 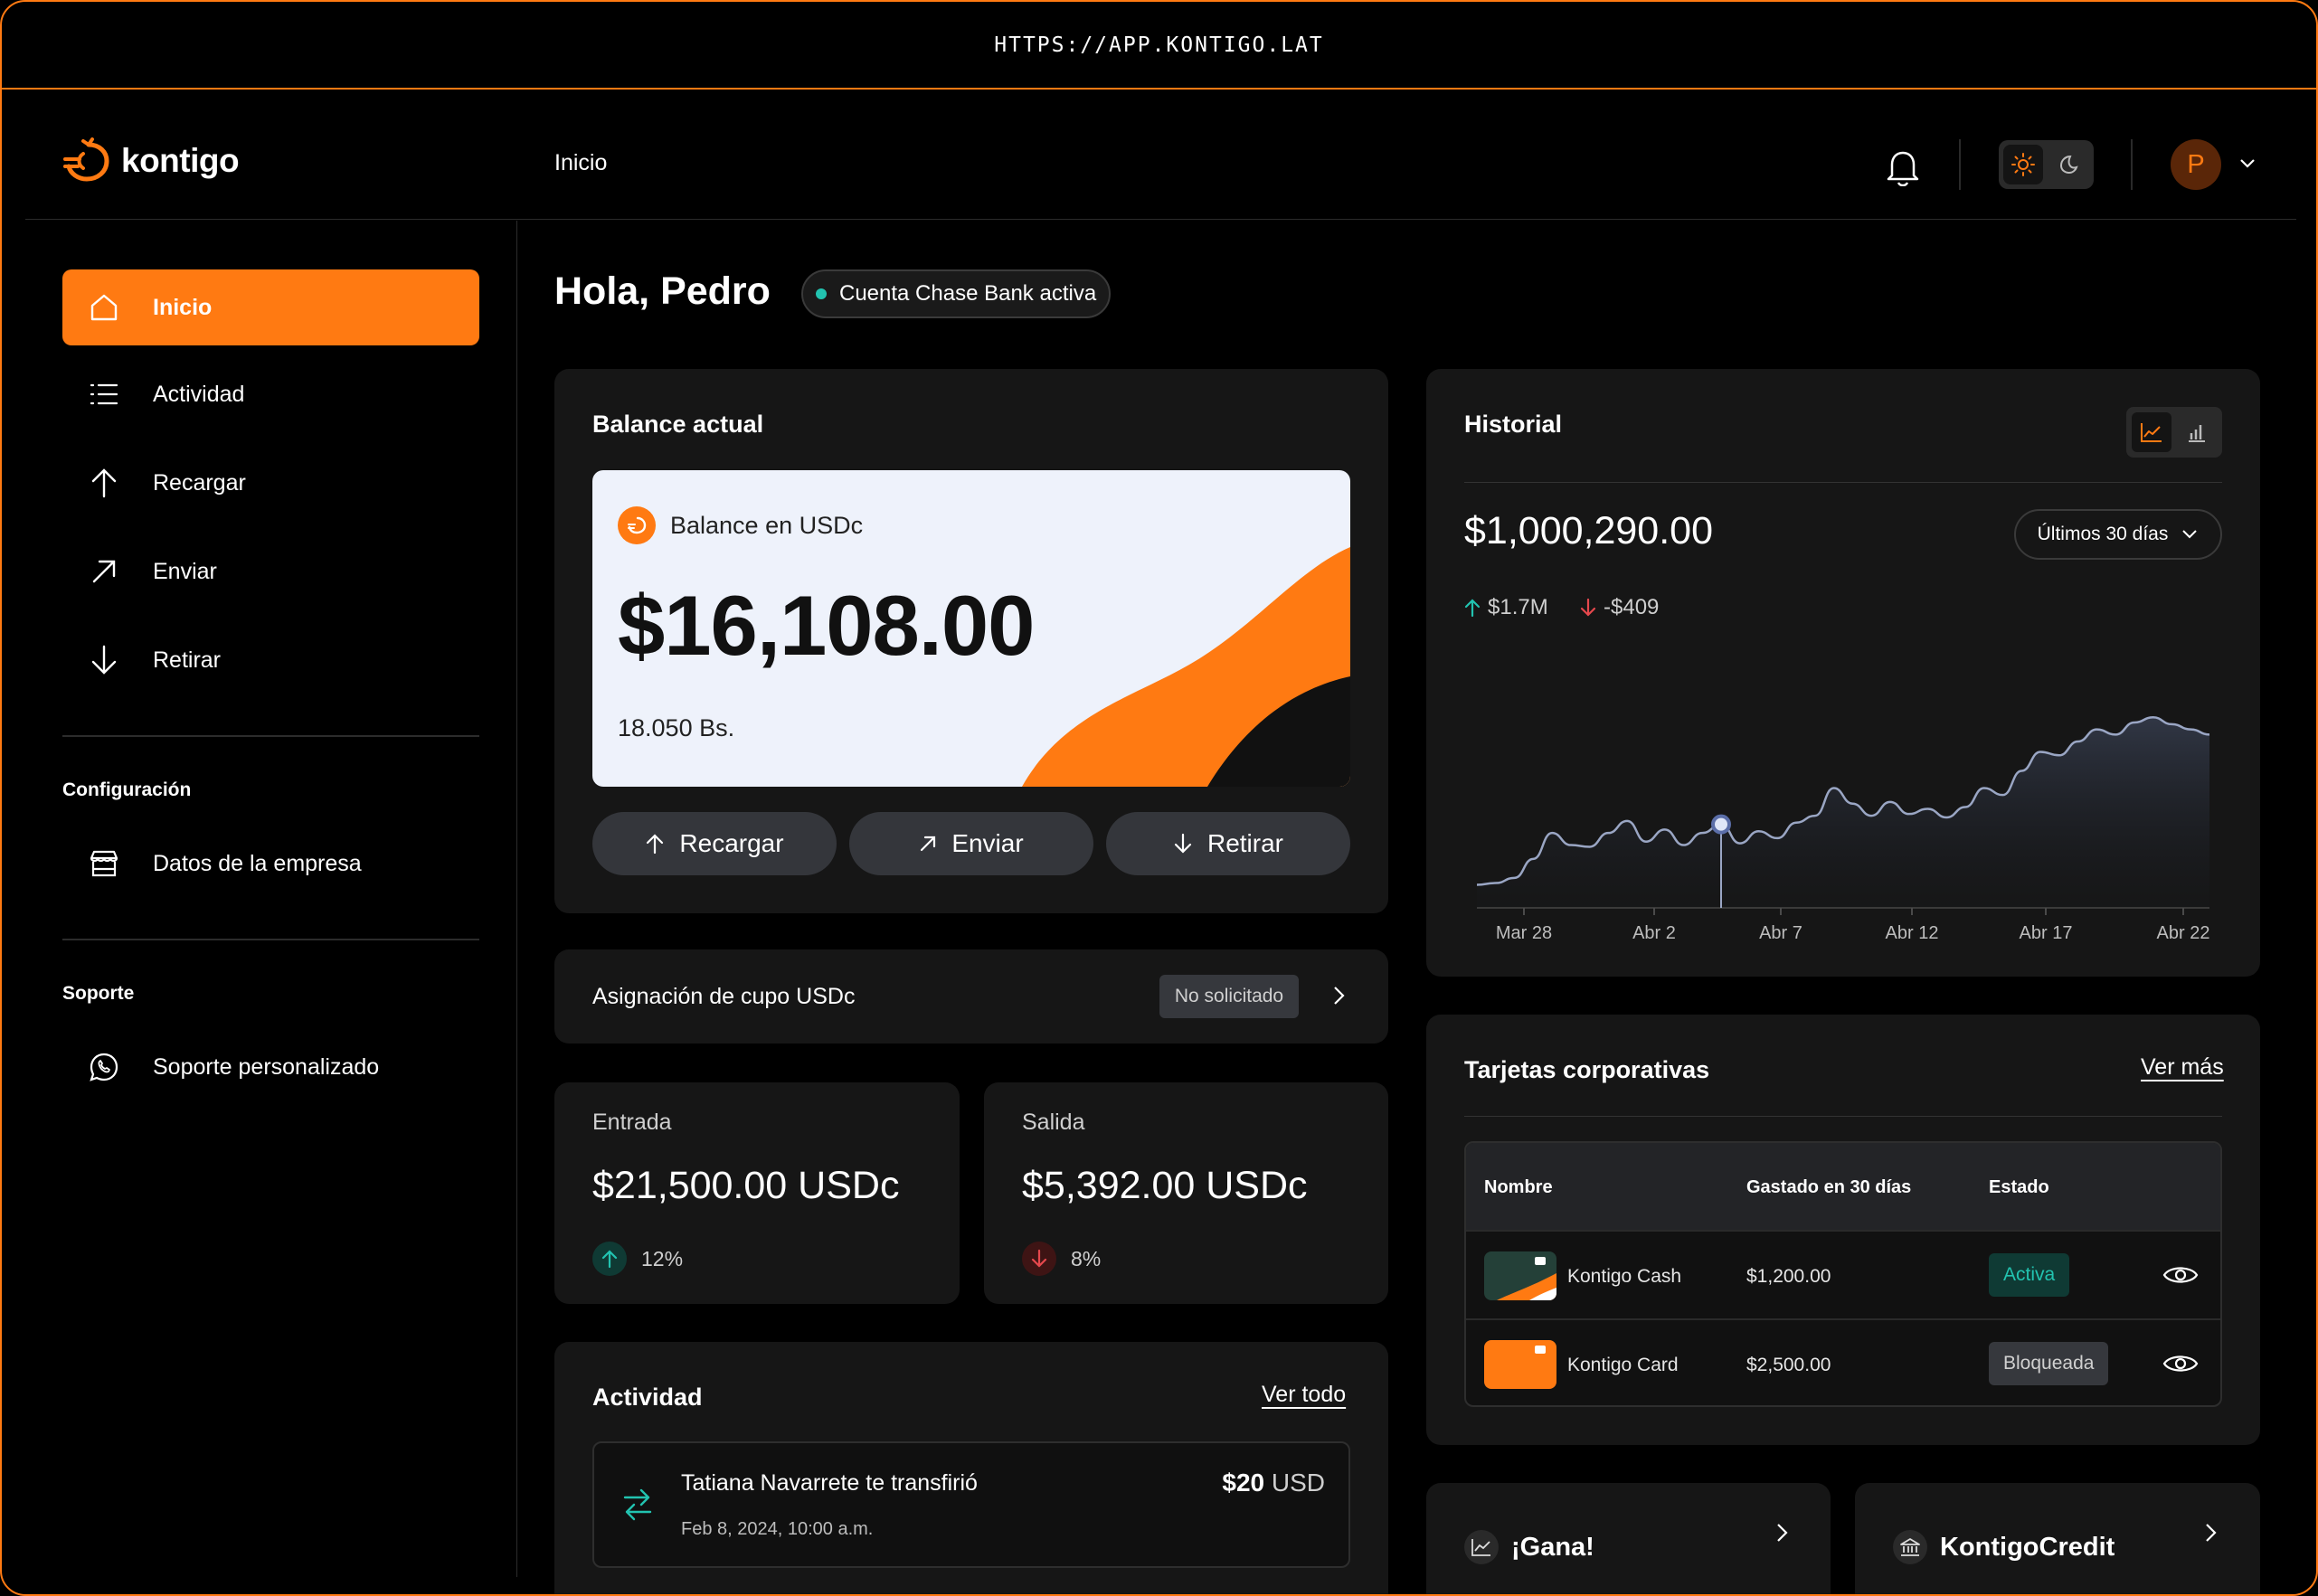 What do you see at coordinates (1159, 46) in the screenshot?
I see `url-bar: HTTPS://APP.KONTIGO.LAT` at bounding box center [1159, 46].